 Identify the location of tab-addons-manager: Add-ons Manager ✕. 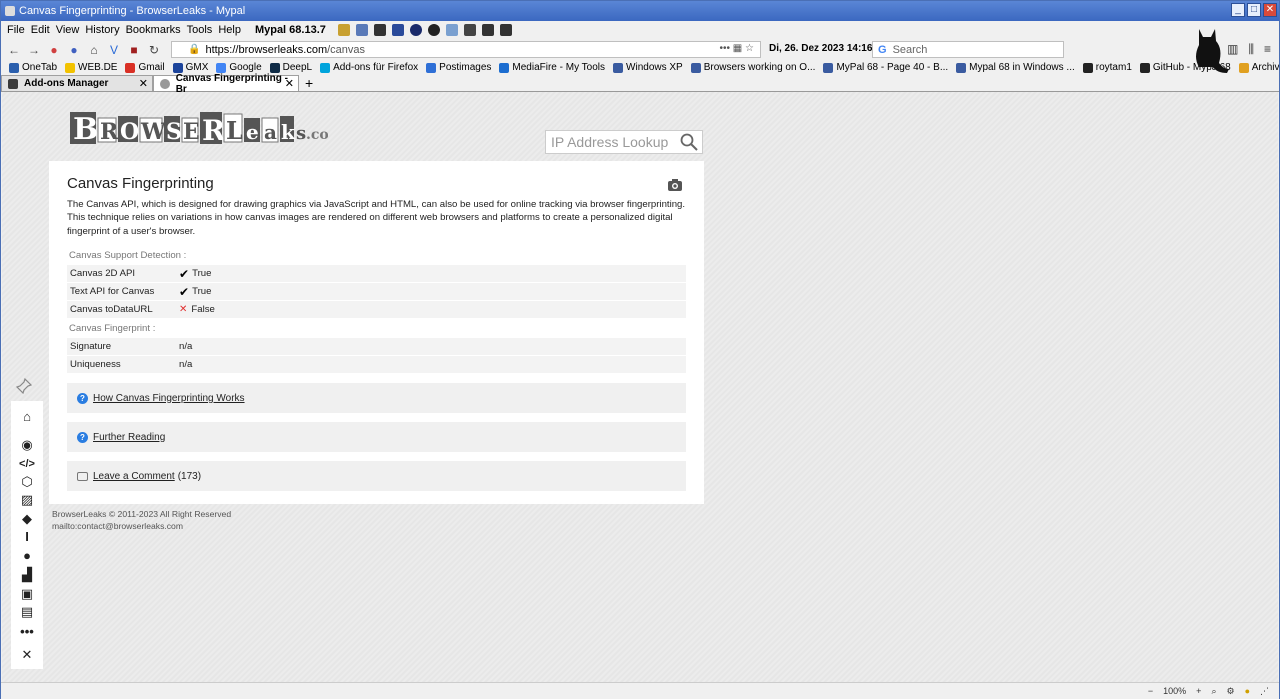
(77, 83).